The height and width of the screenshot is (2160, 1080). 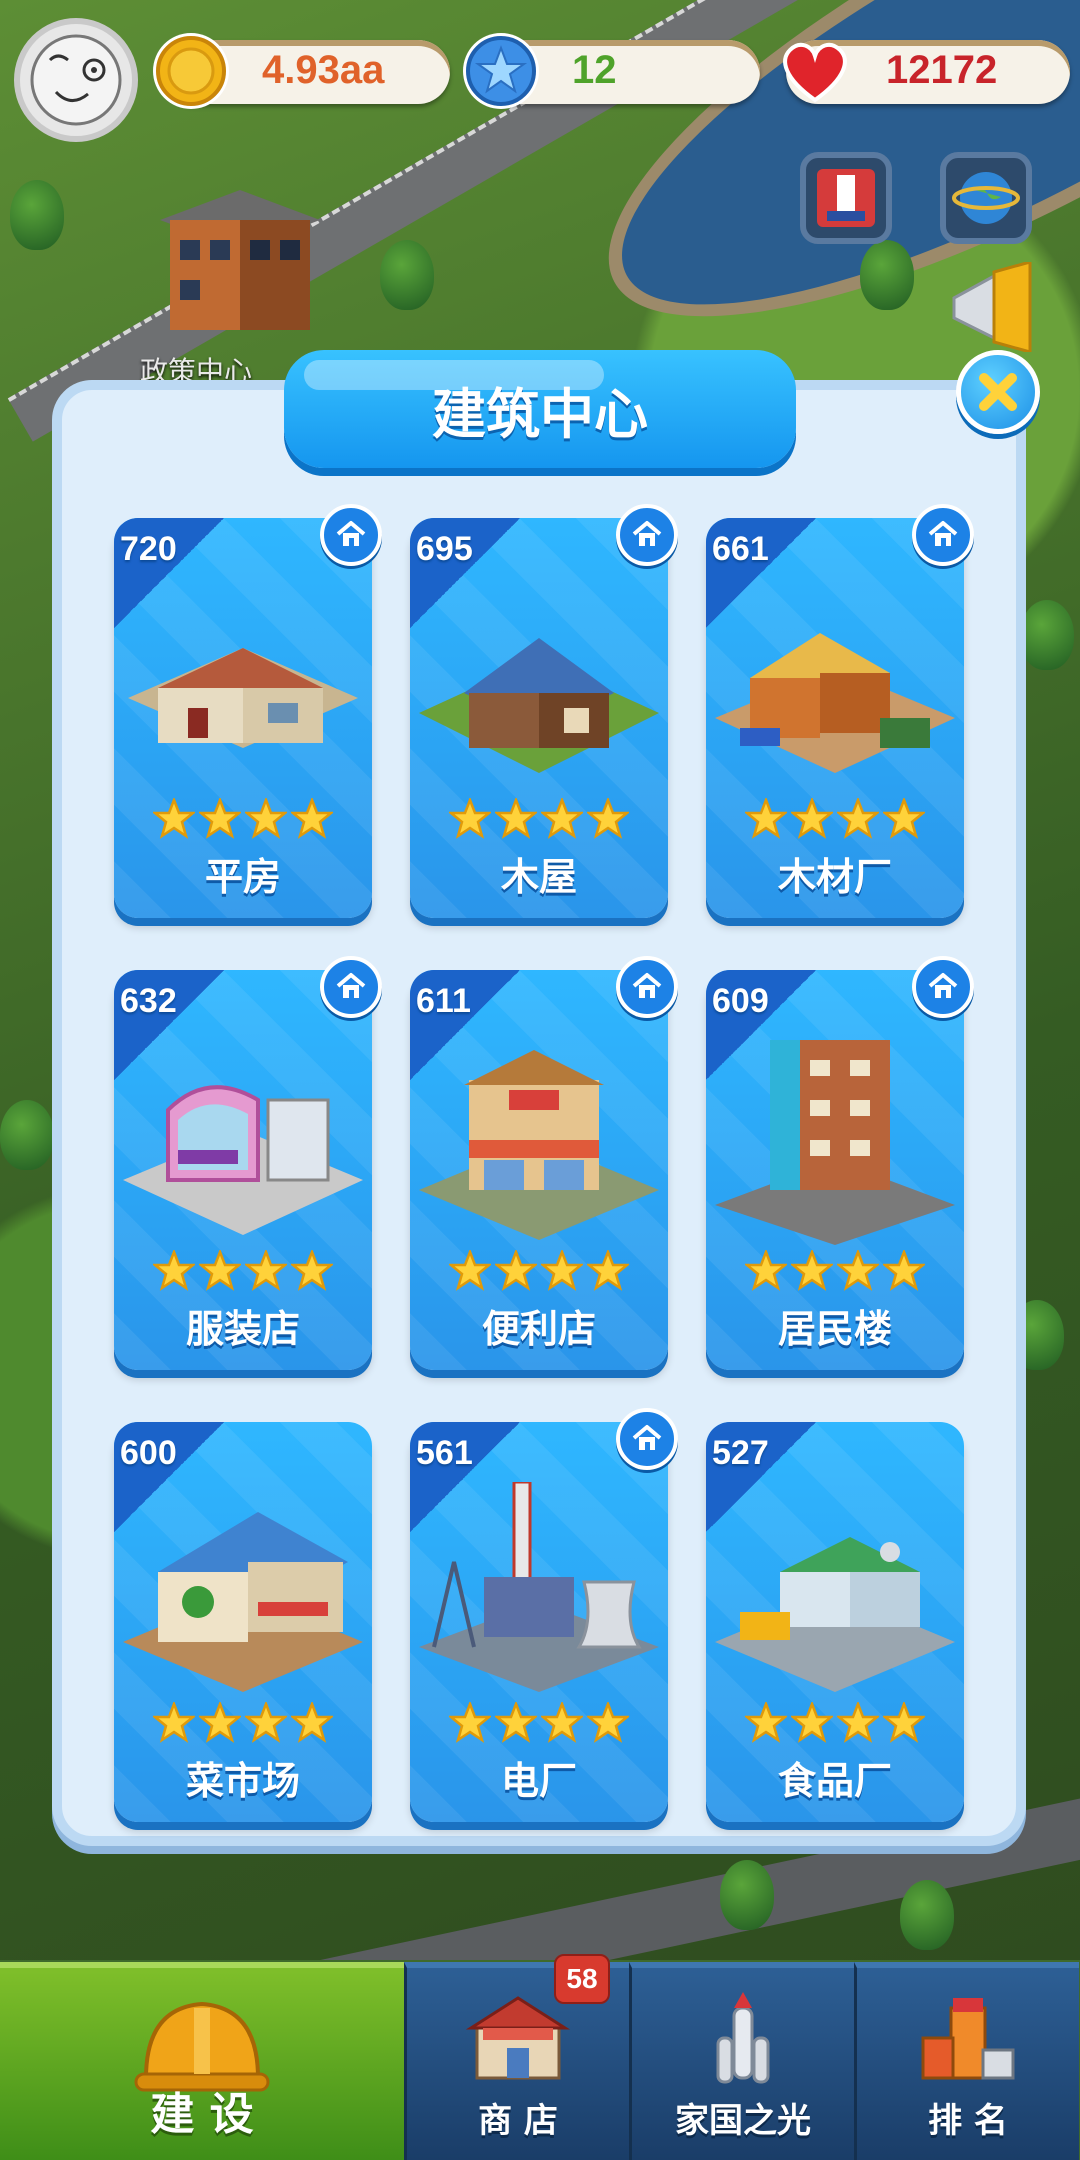 I want to click on event-poster-icon, so click(x=846, y=198).